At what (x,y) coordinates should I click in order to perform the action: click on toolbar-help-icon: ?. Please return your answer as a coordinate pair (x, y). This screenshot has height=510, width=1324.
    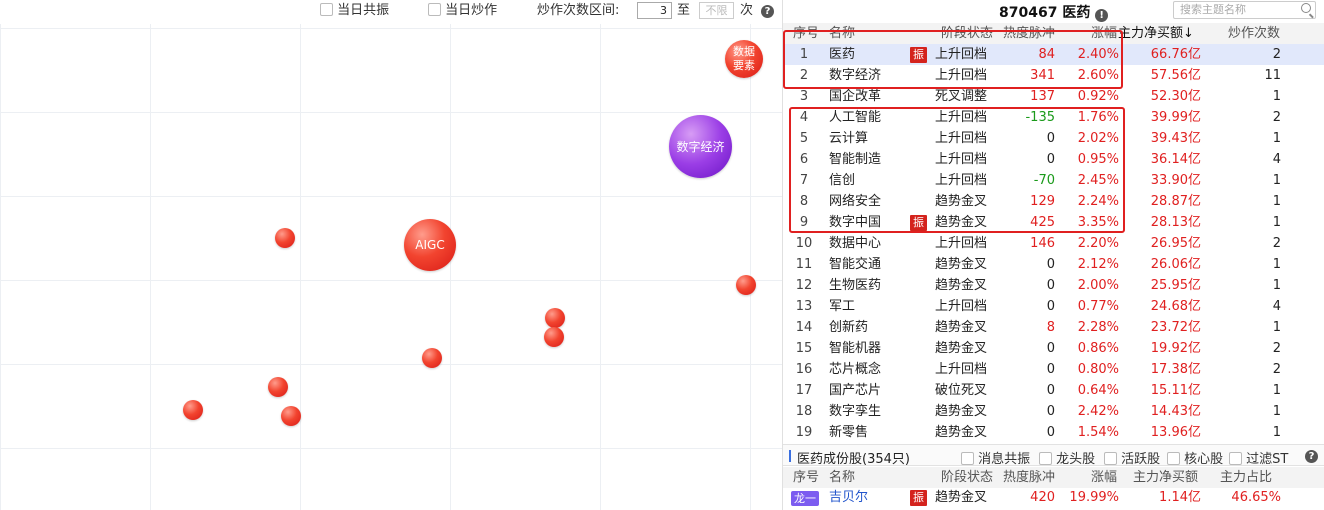
    Looking at the image, I should click on (767, 11).